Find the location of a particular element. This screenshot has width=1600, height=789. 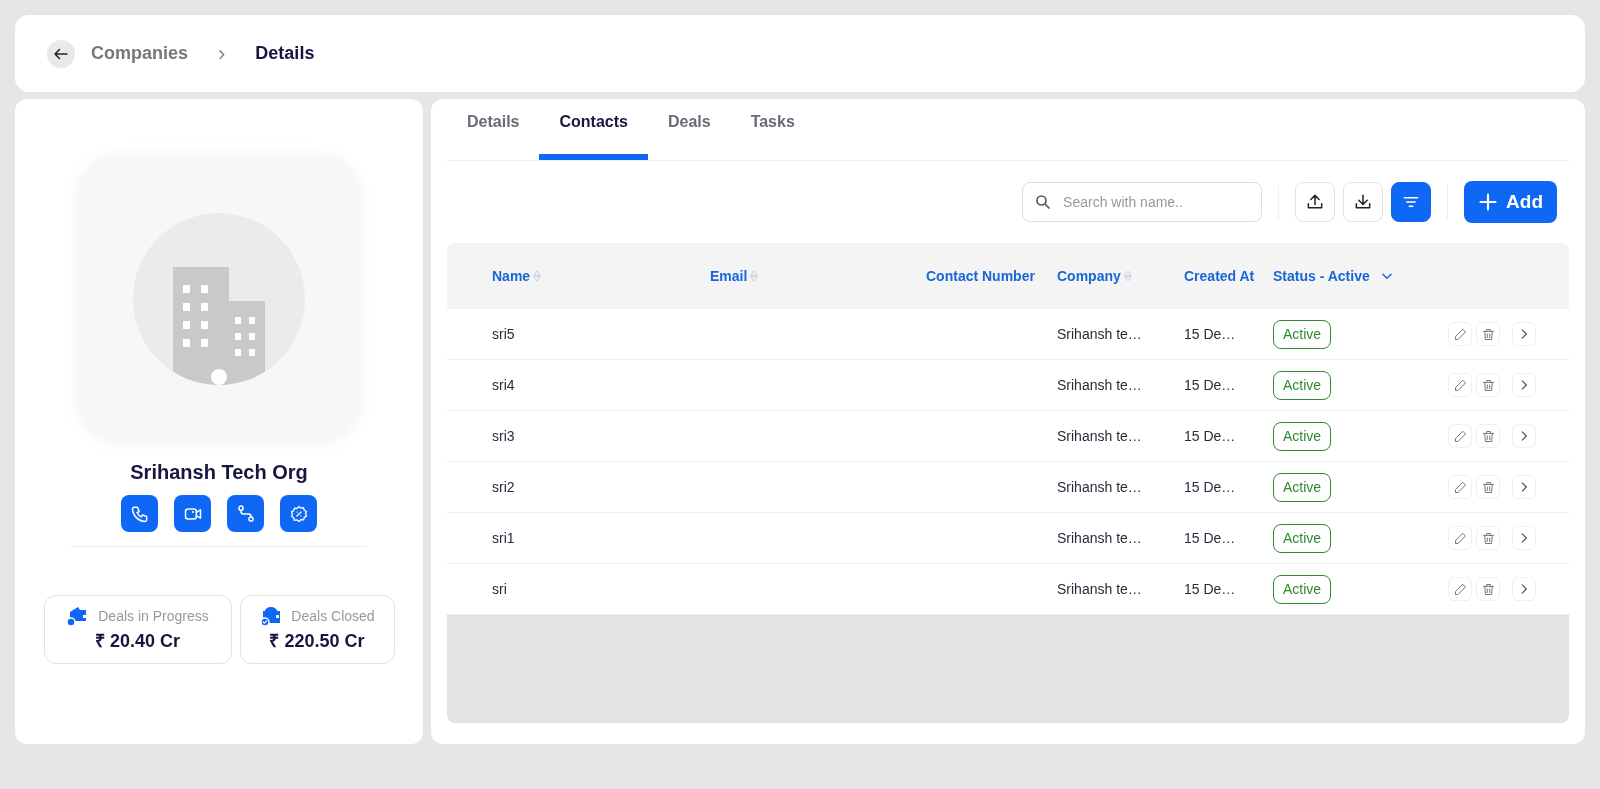

table-cell-text: sri3 is located at coordinates (504, 436).